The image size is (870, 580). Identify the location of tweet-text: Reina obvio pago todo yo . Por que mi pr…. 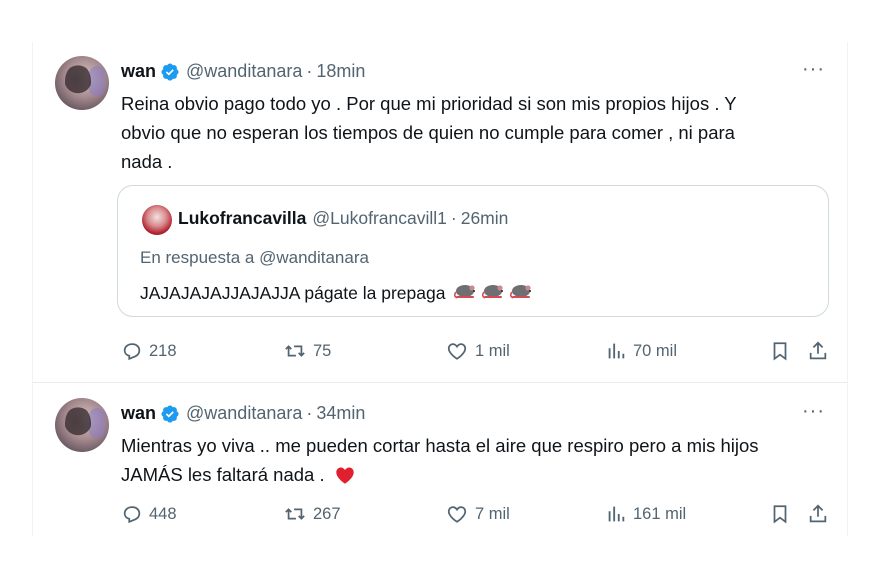
(429, 132).